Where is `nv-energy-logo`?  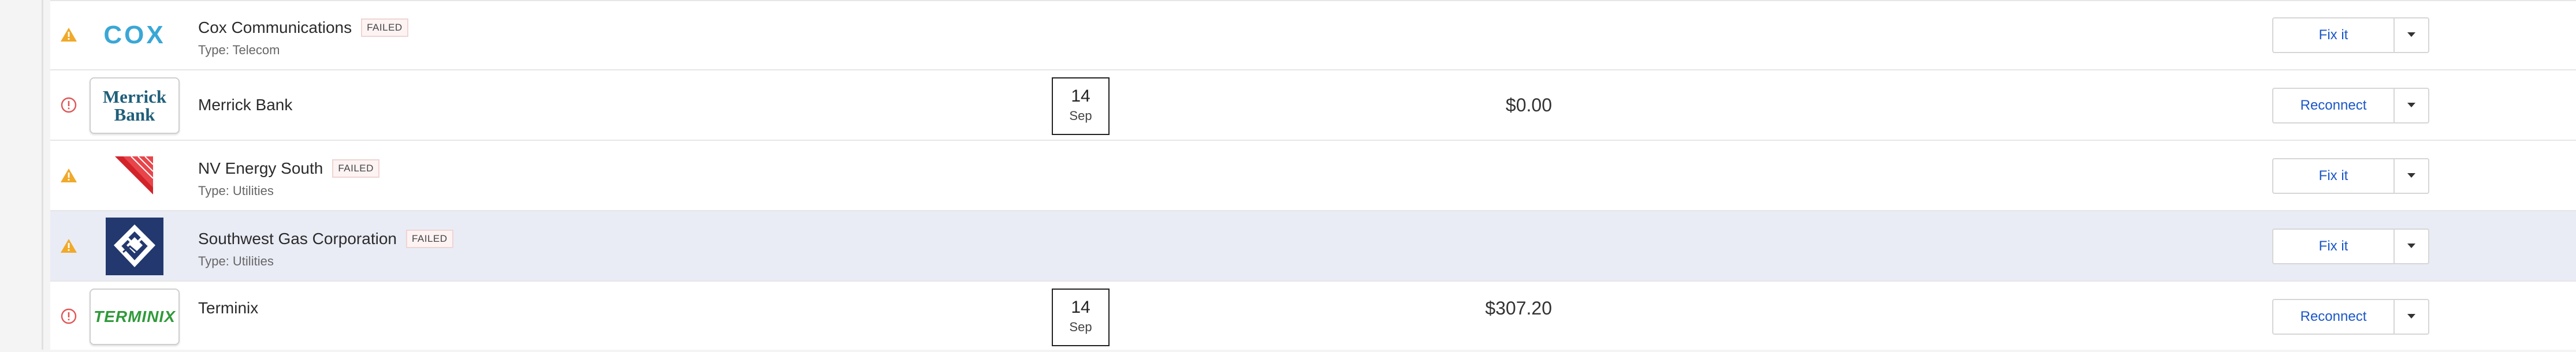
nv-energy-logo is located at coordinates (135, 176).